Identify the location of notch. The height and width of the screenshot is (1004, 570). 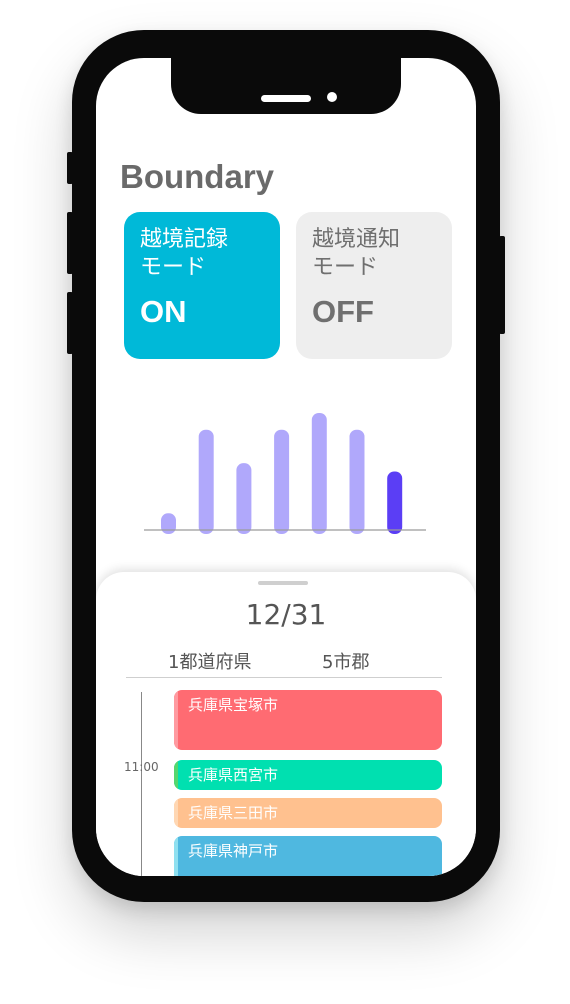
(286, 86).